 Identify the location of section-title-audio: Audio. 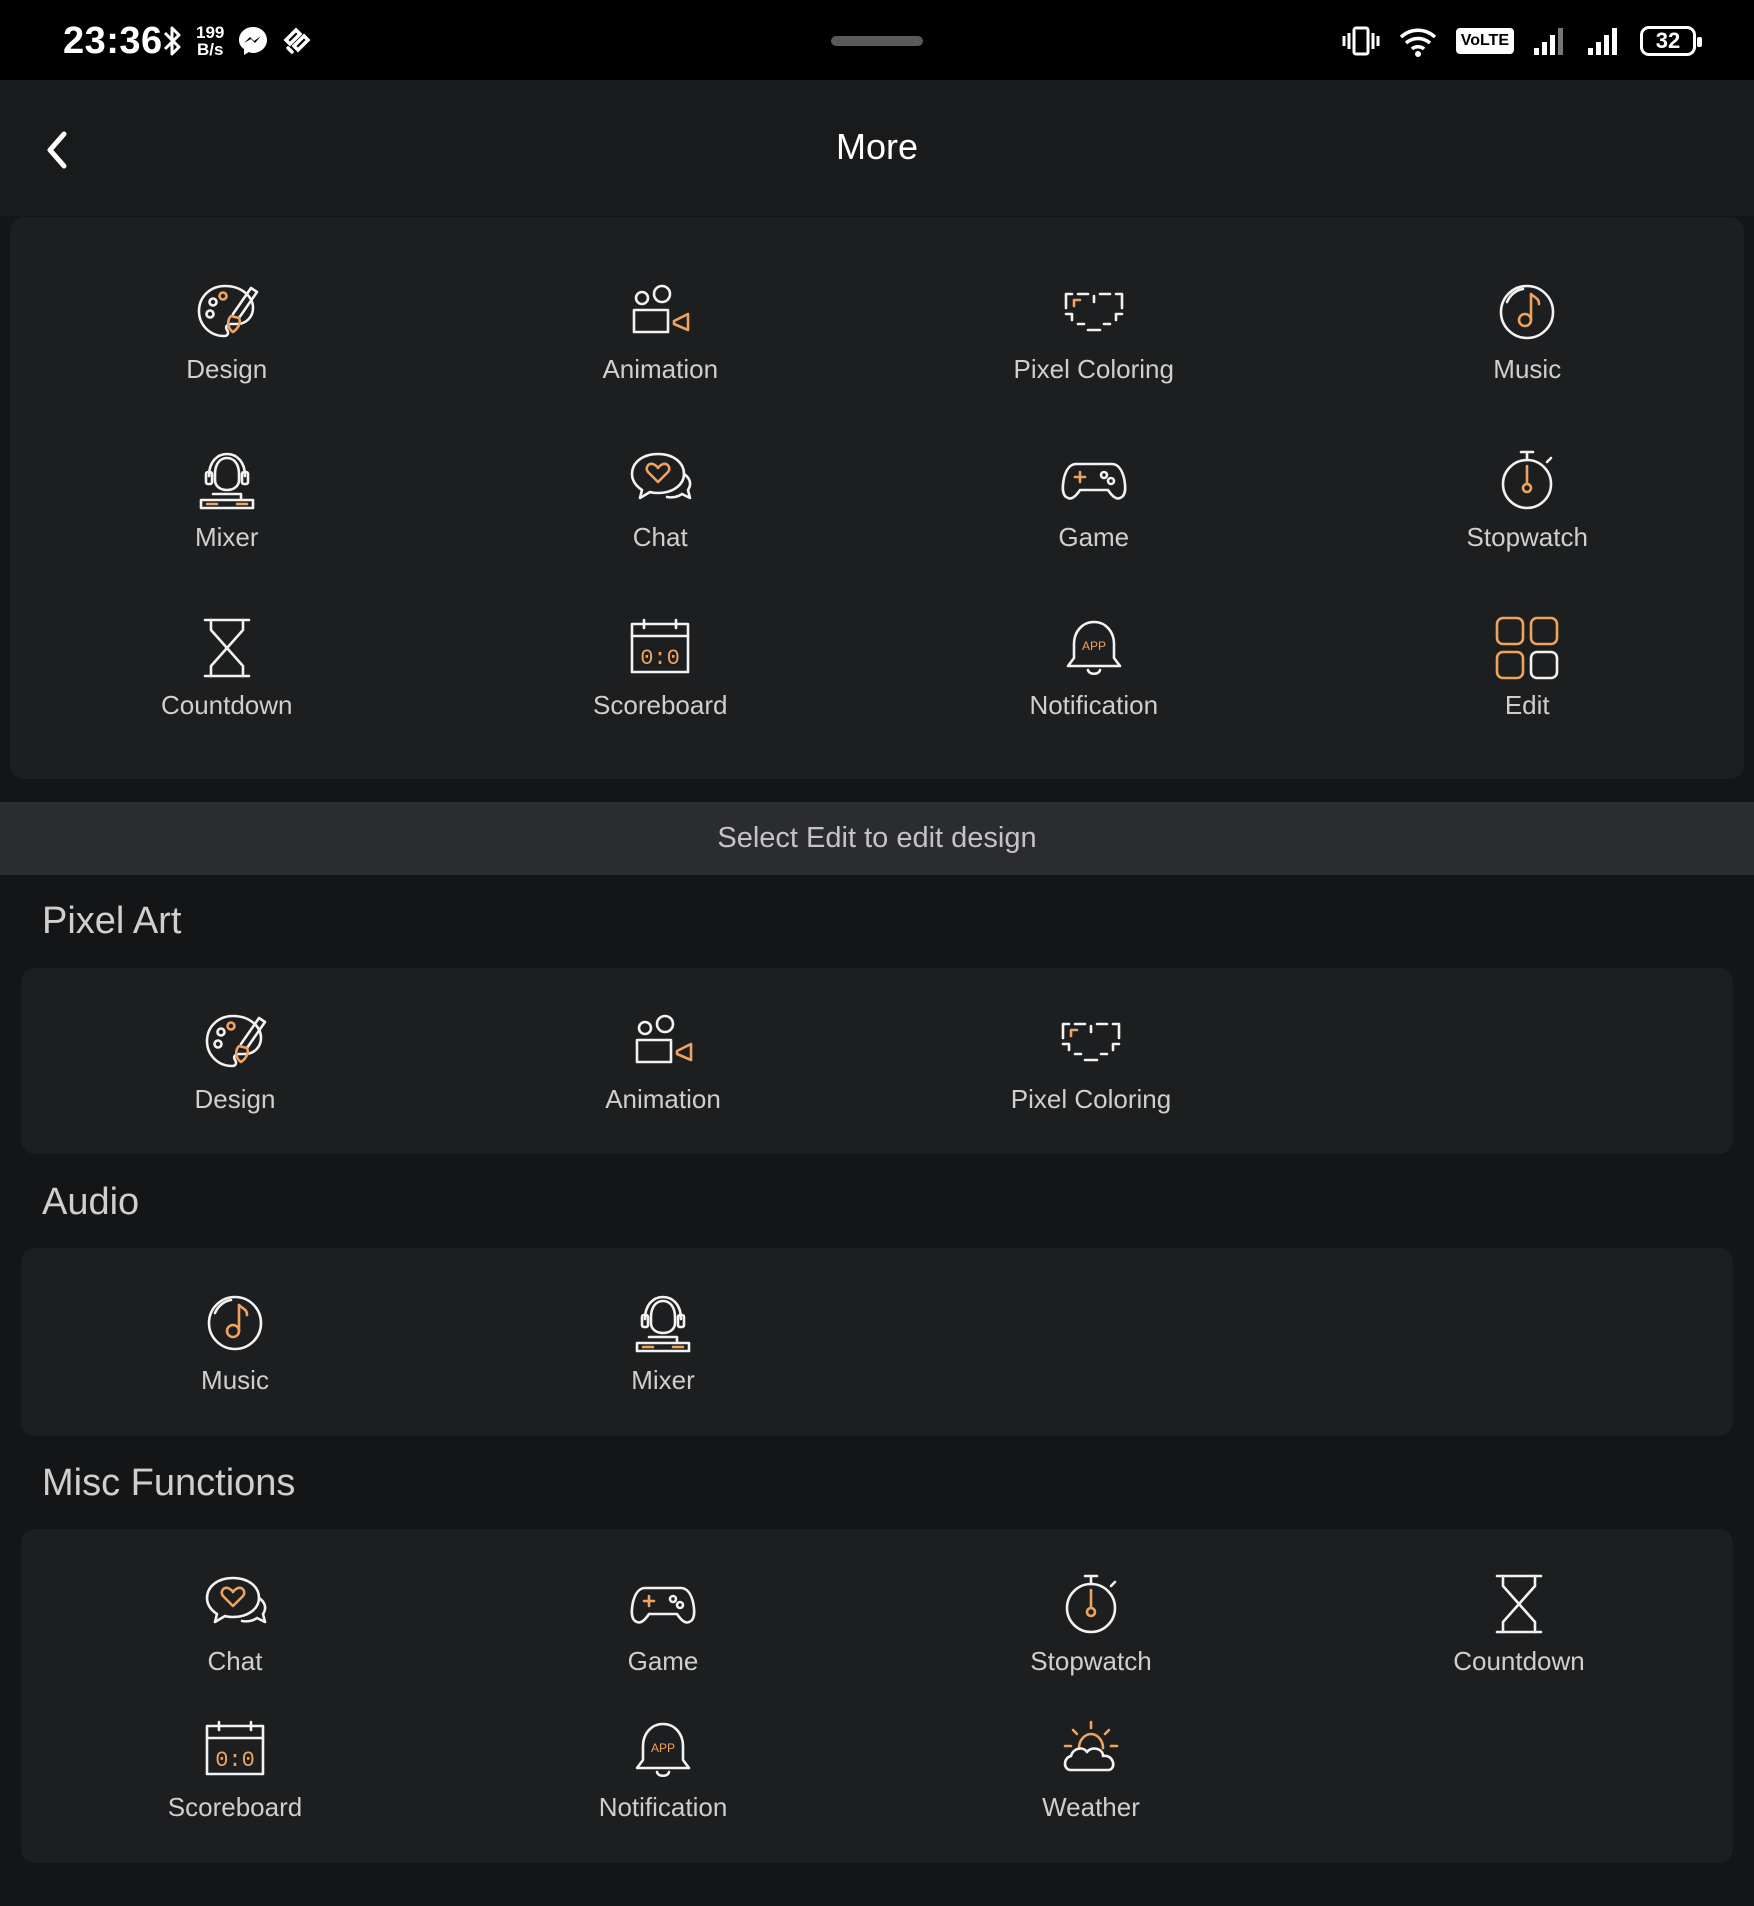
(91, 1202).